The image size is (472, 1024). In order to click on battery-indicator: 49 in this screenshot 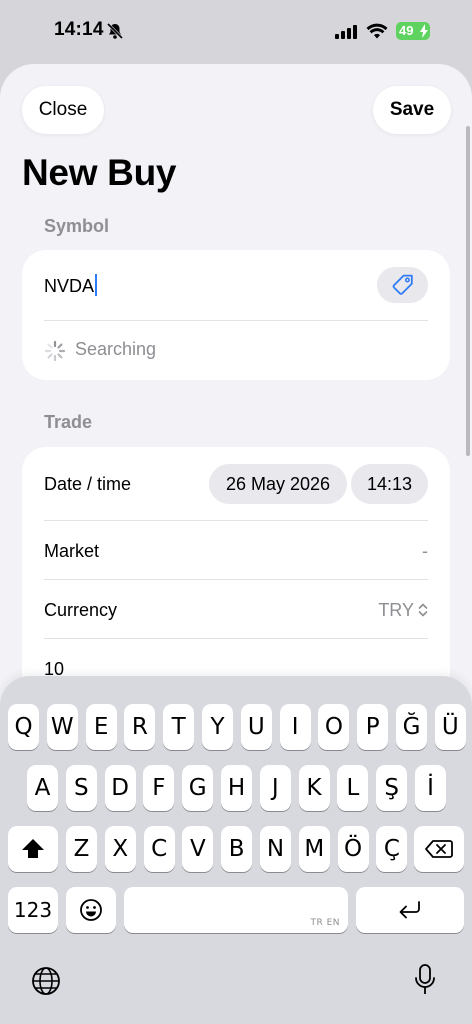, I will do `click(413, 31)`.